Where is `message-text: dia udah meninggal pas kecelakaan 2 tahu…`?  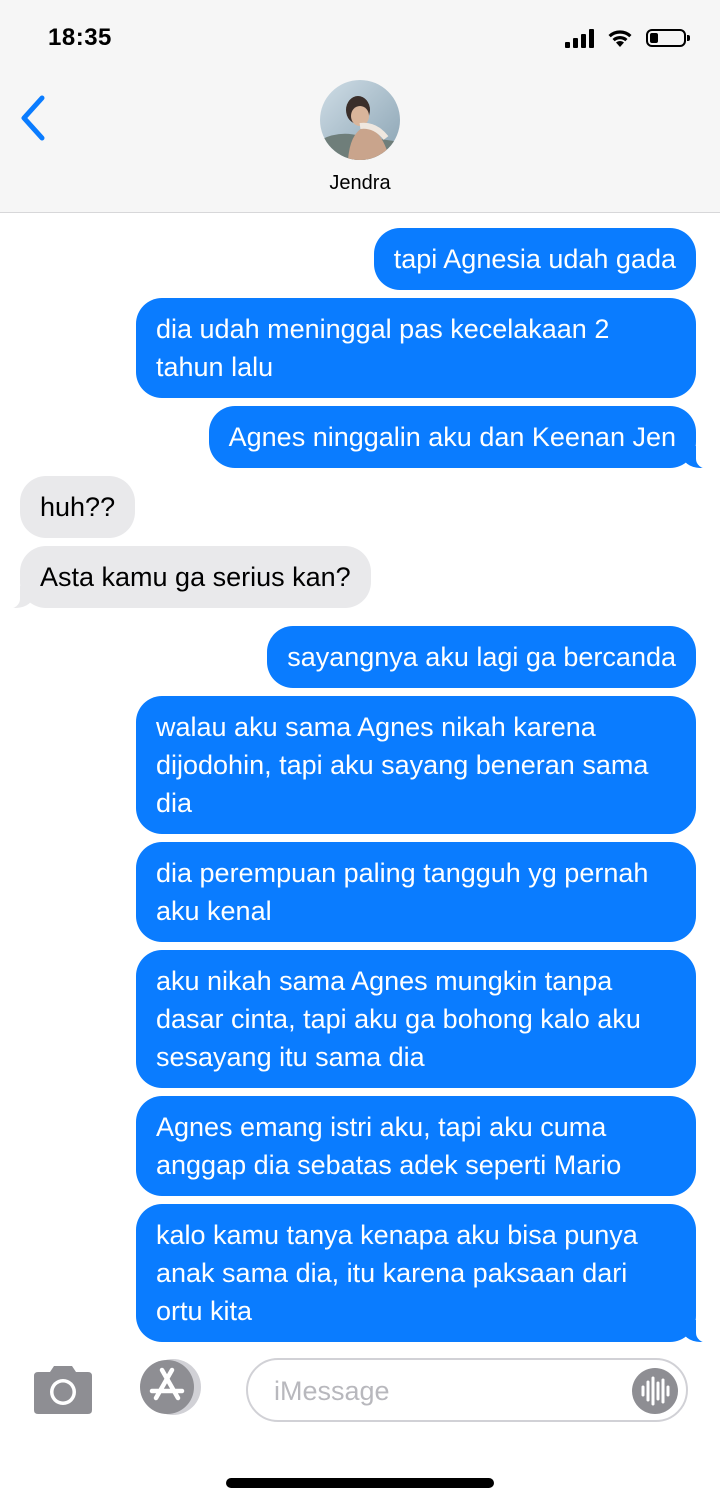 message-text: dia udah meninggal pas kecelakaan 2 tahu… is located at coordinates (383, 348).